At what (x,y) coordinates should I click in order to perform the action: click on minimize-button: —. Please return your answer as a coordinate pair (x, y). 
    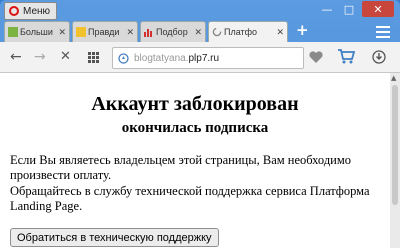
    Looking at the image, I should click on (327, 9).